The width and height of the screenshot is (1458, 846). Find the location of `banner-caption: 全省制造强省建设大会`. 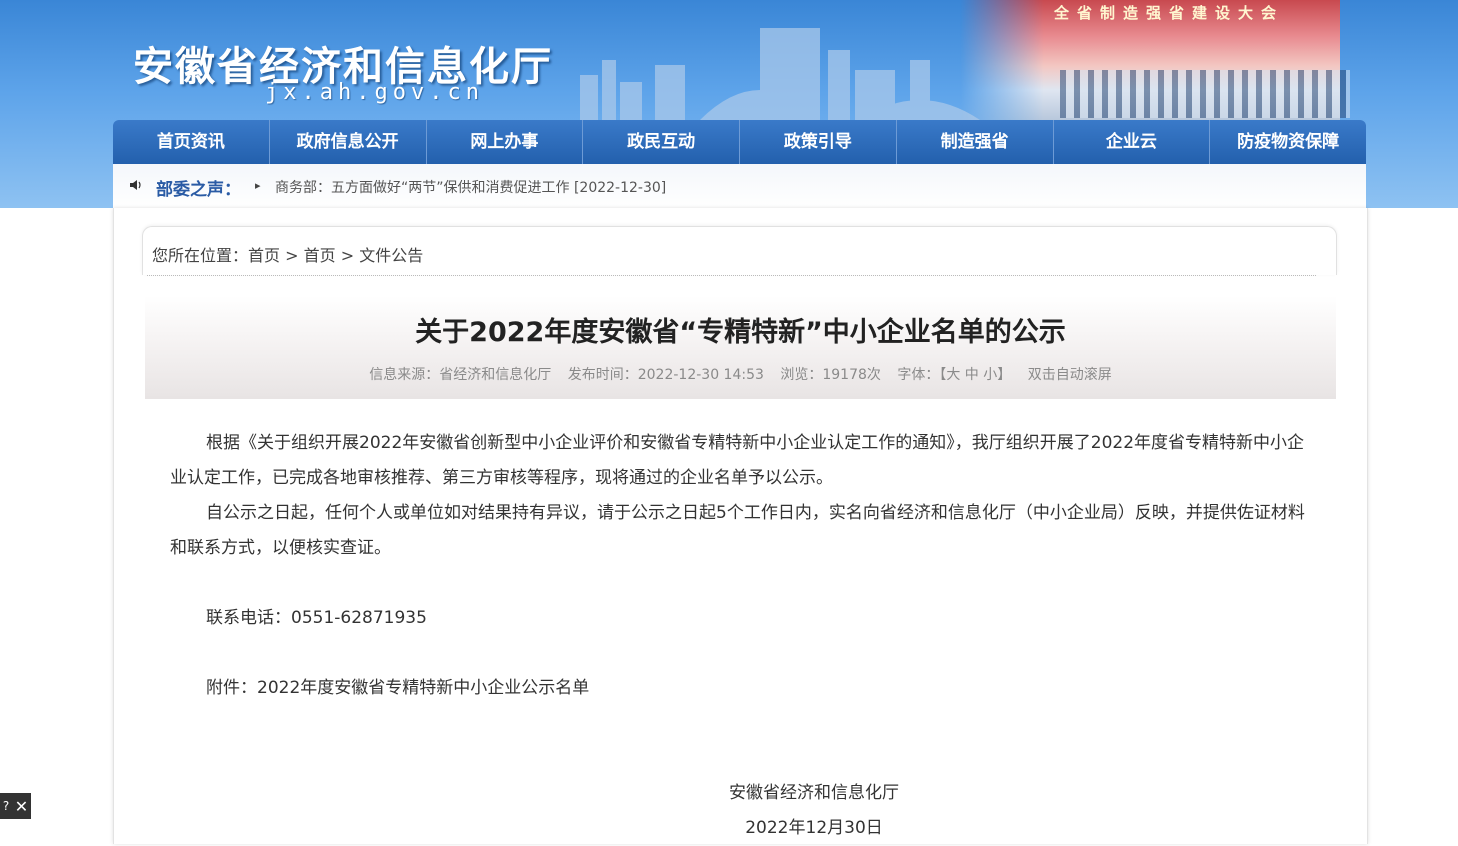

banner-caption: 全省制造强省建设大会 is located at coordinates (1169, 13).